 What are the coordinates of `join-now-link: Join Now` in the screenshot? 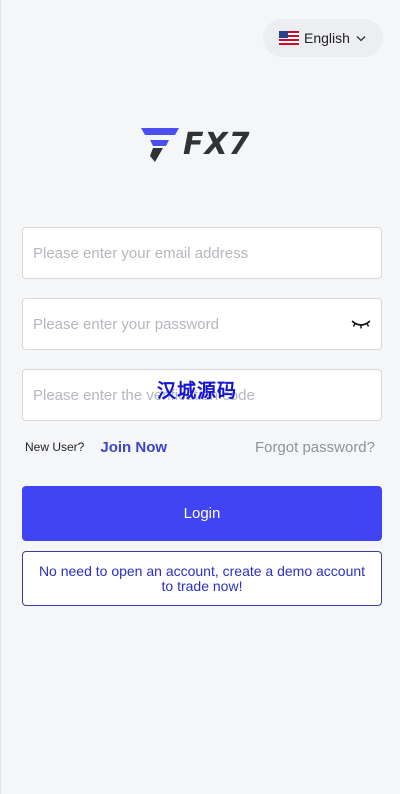 It's located at (133, 447).